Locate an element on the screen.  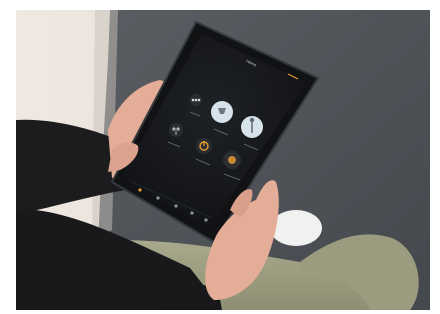
lamp-icon is located at coordinates (222, 112).